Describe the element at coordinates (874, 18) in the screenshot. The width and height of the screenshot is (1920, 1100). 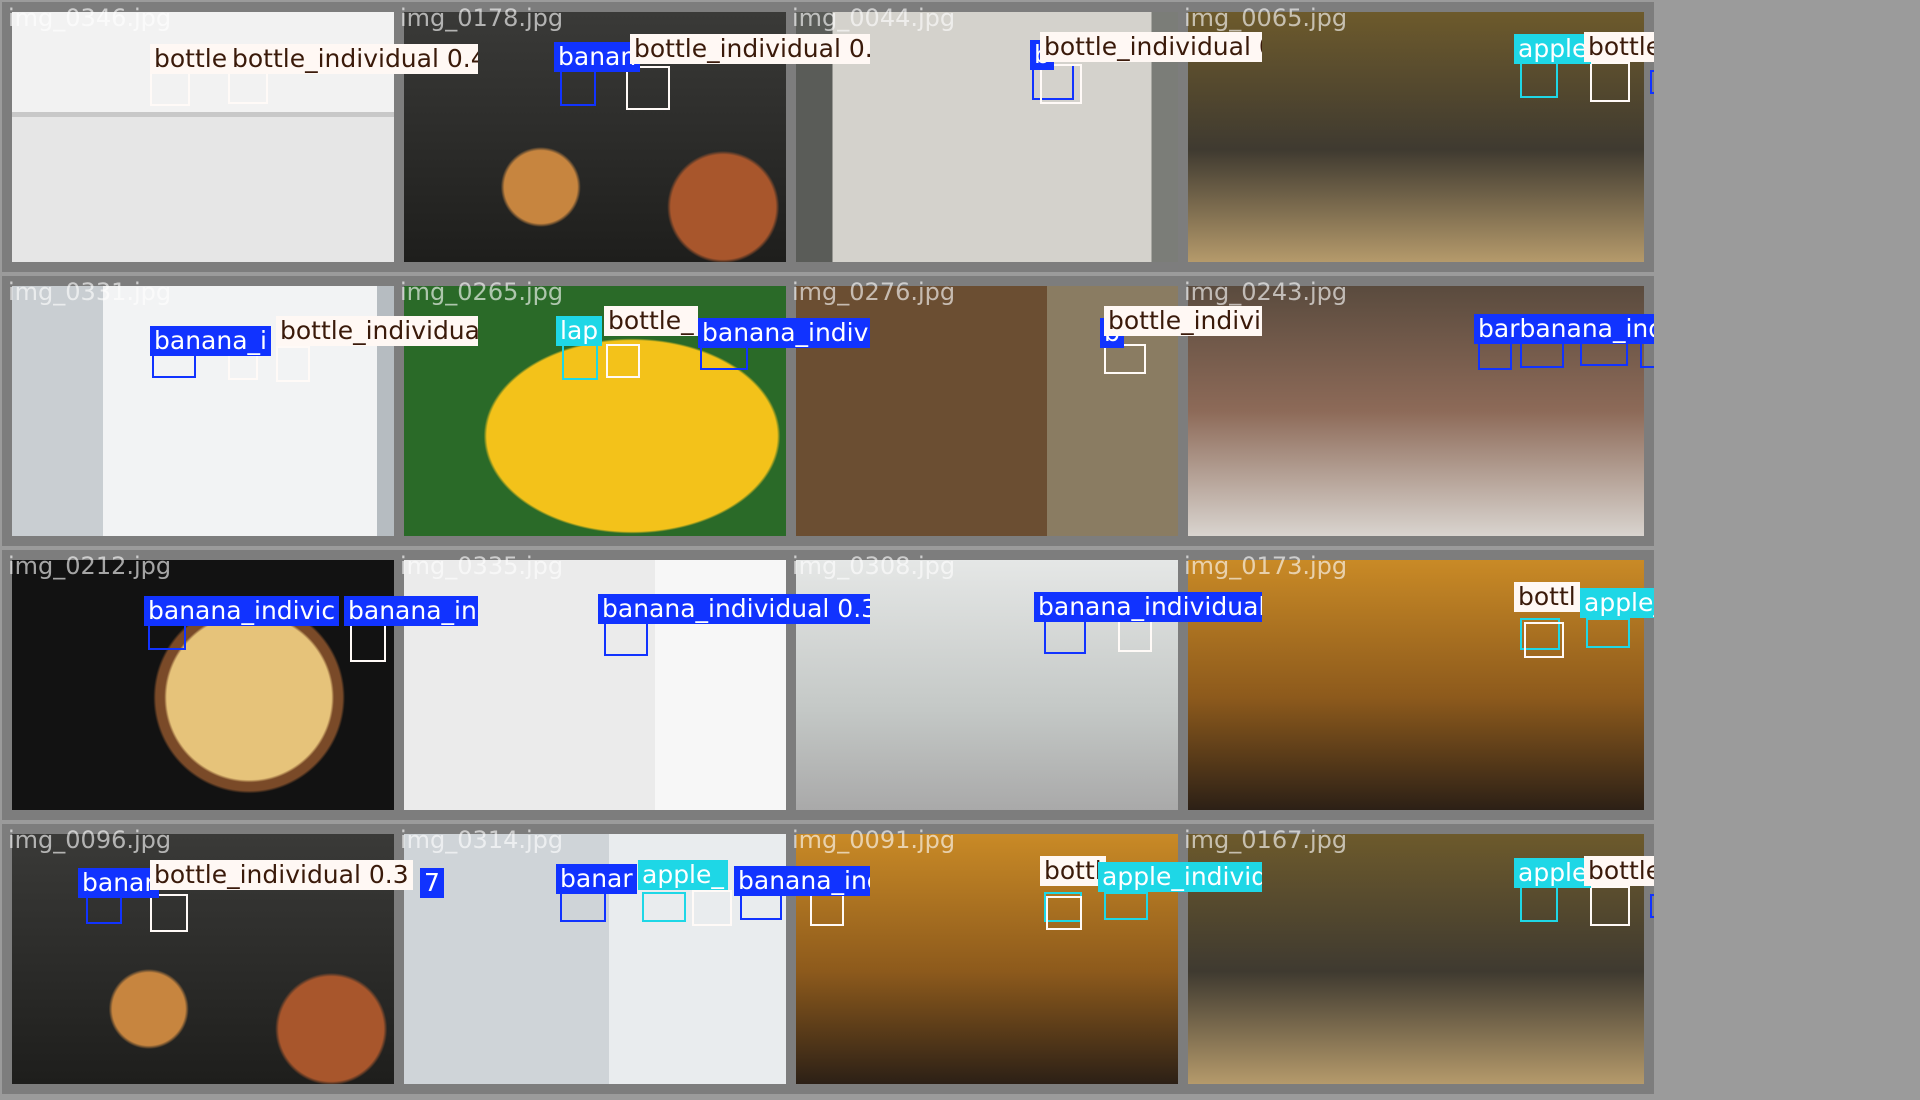
I see `image-filename: img_0044.jpg` at that location.